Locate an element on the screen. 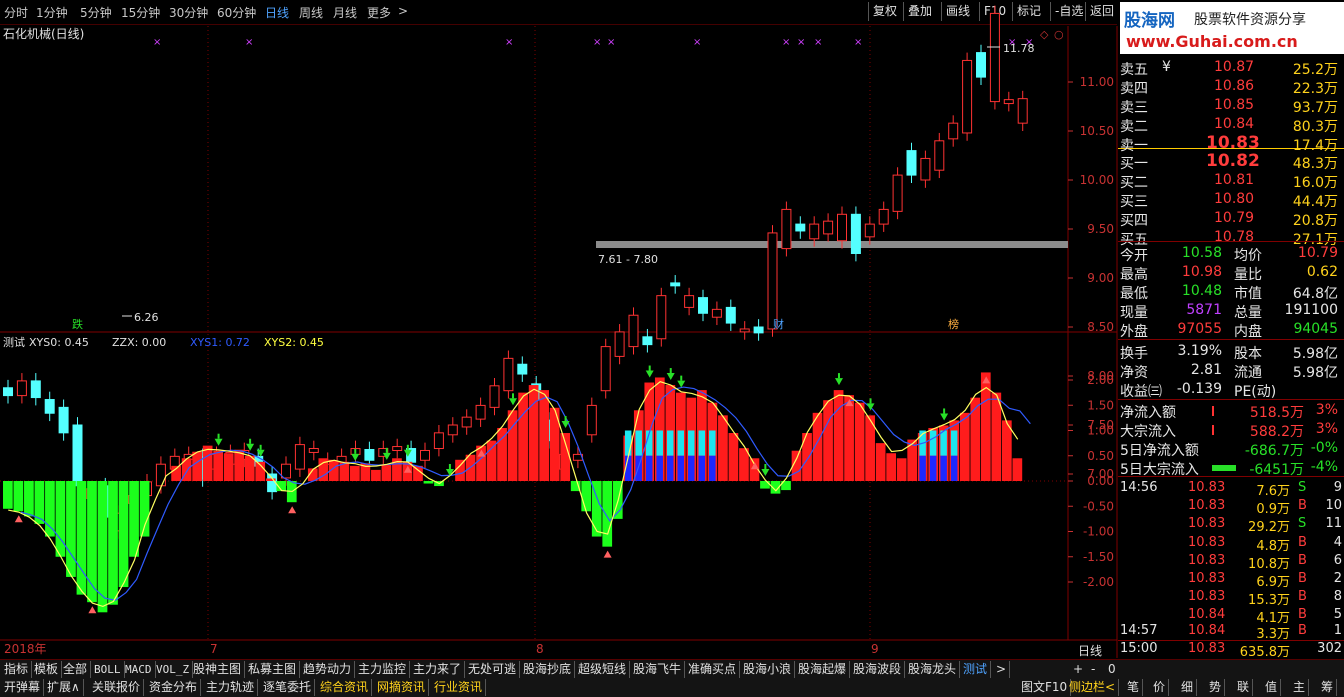  tick-volume: 6.9万 is located at coordinates (1273, 582).